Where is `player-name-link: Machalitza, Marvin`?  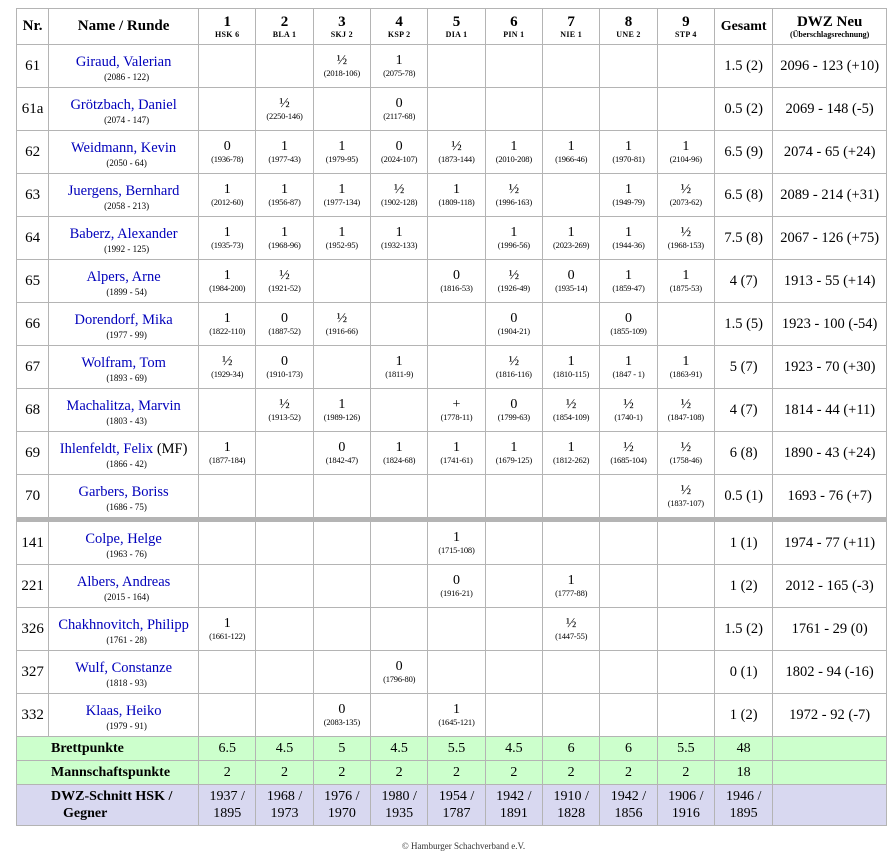
player-name-link: Machalitza, Marvin is located at coordinates (123, 404).